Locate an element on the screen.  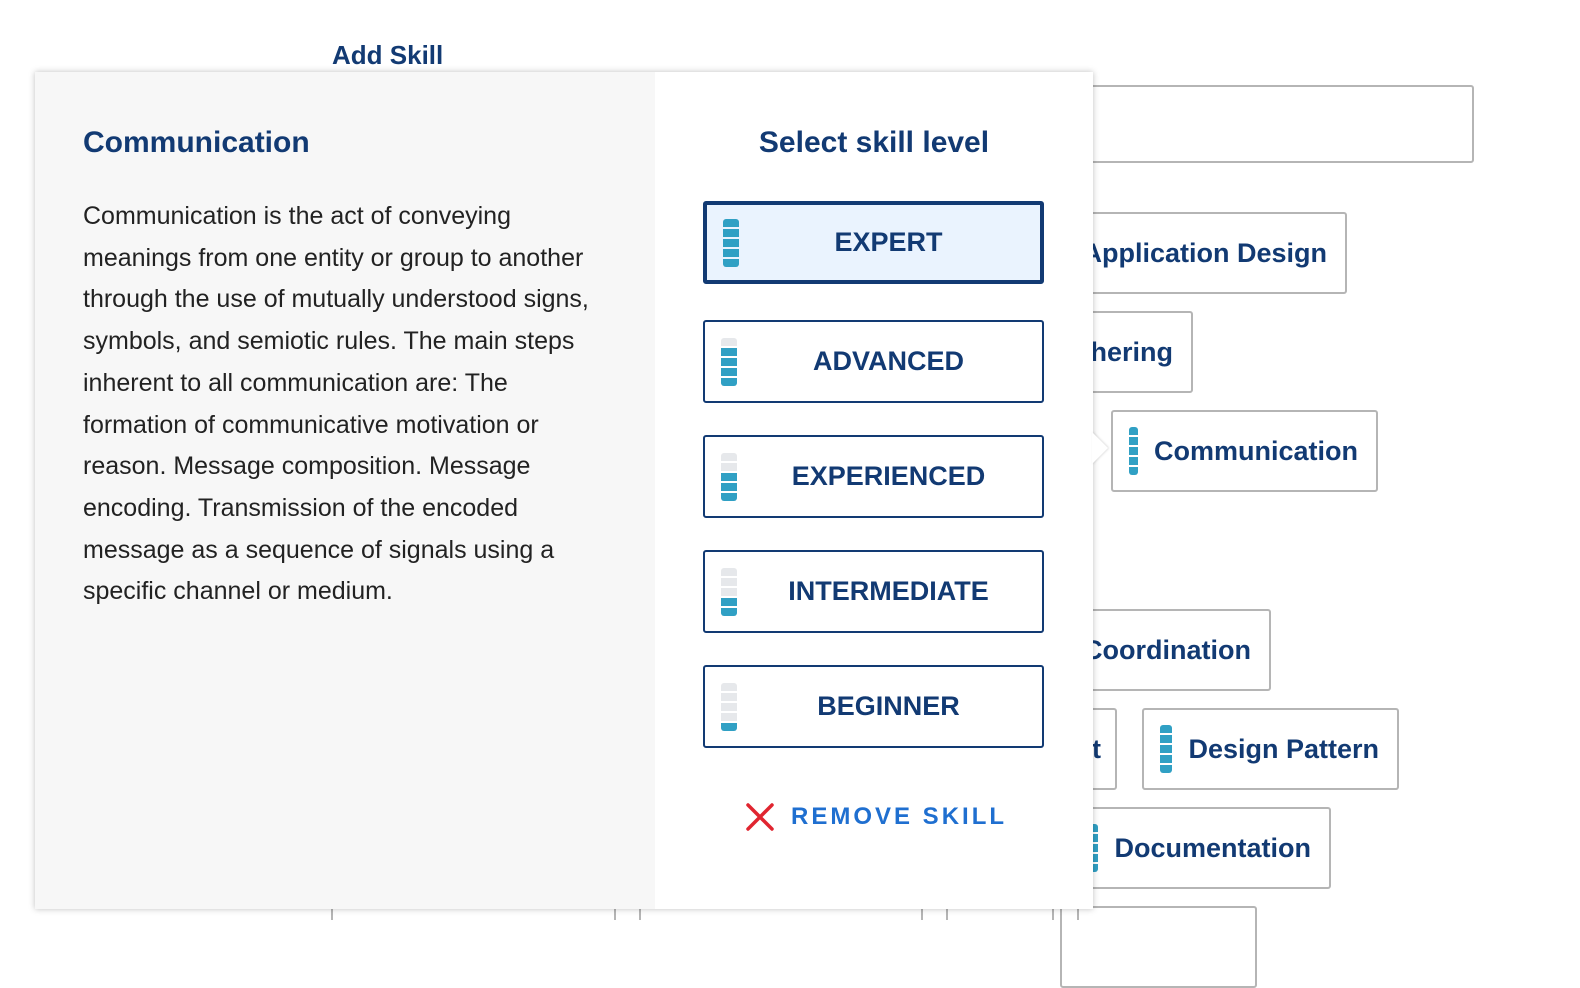
remove-skill-button: REMOVE SKILL is located at coordinates (876, 817).